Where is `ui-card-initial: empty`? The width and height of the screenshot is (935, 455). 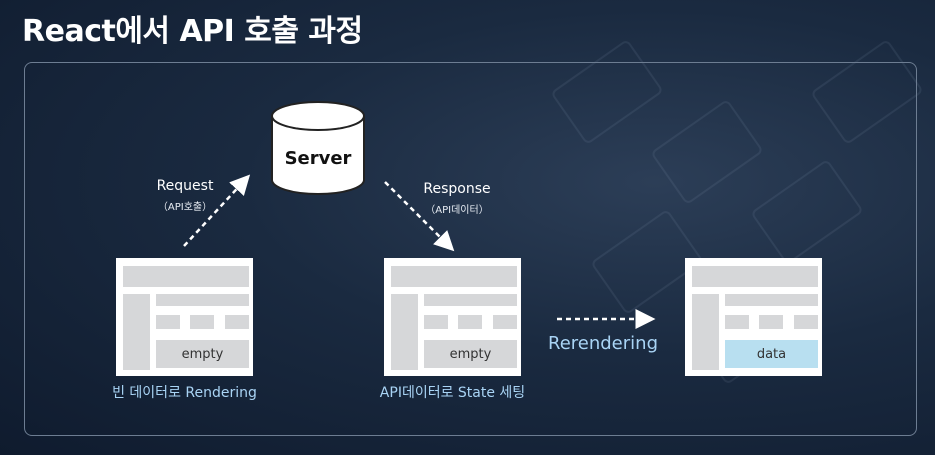
ui-card-initial: empty is located at coordinates (184, 317).